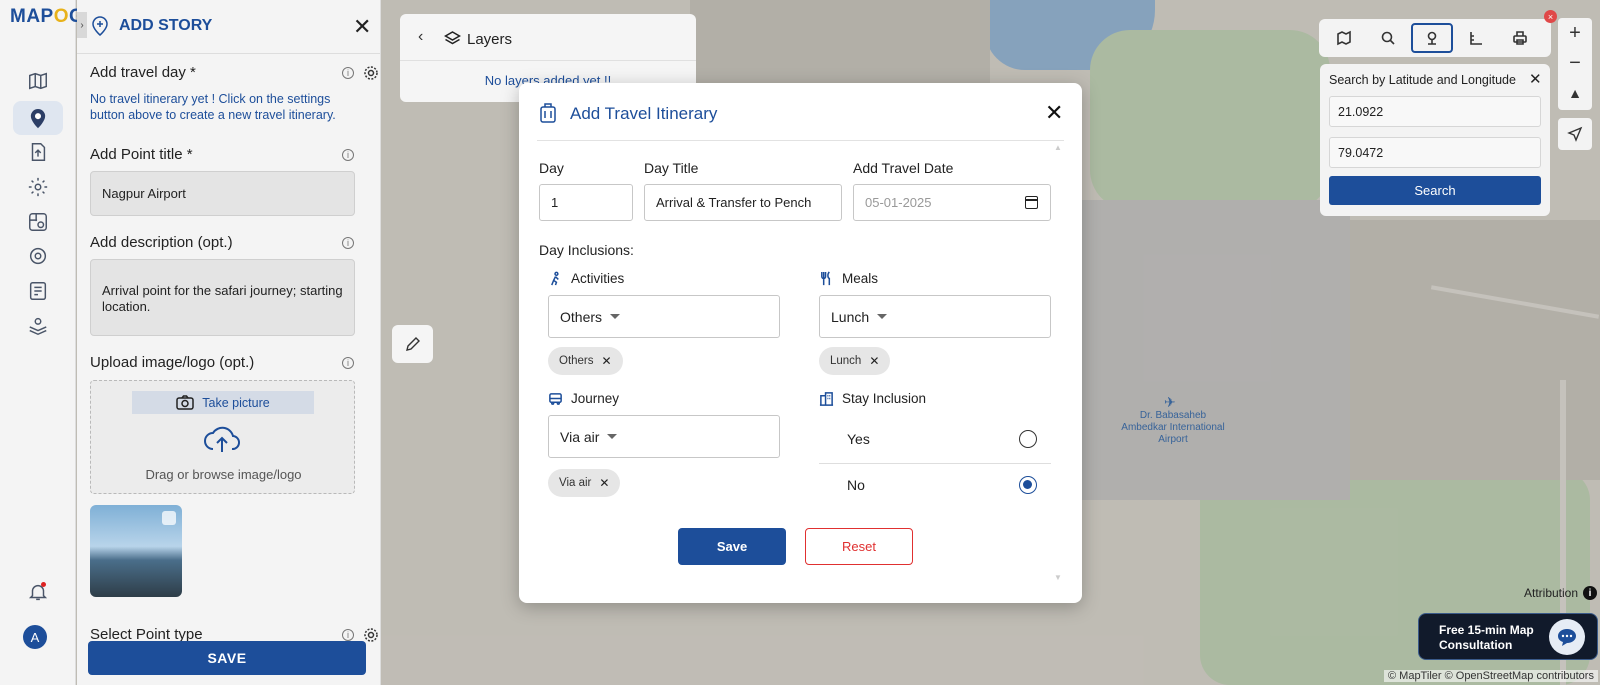  I want to click on day-title-label: Day Title, so click(671, 168).